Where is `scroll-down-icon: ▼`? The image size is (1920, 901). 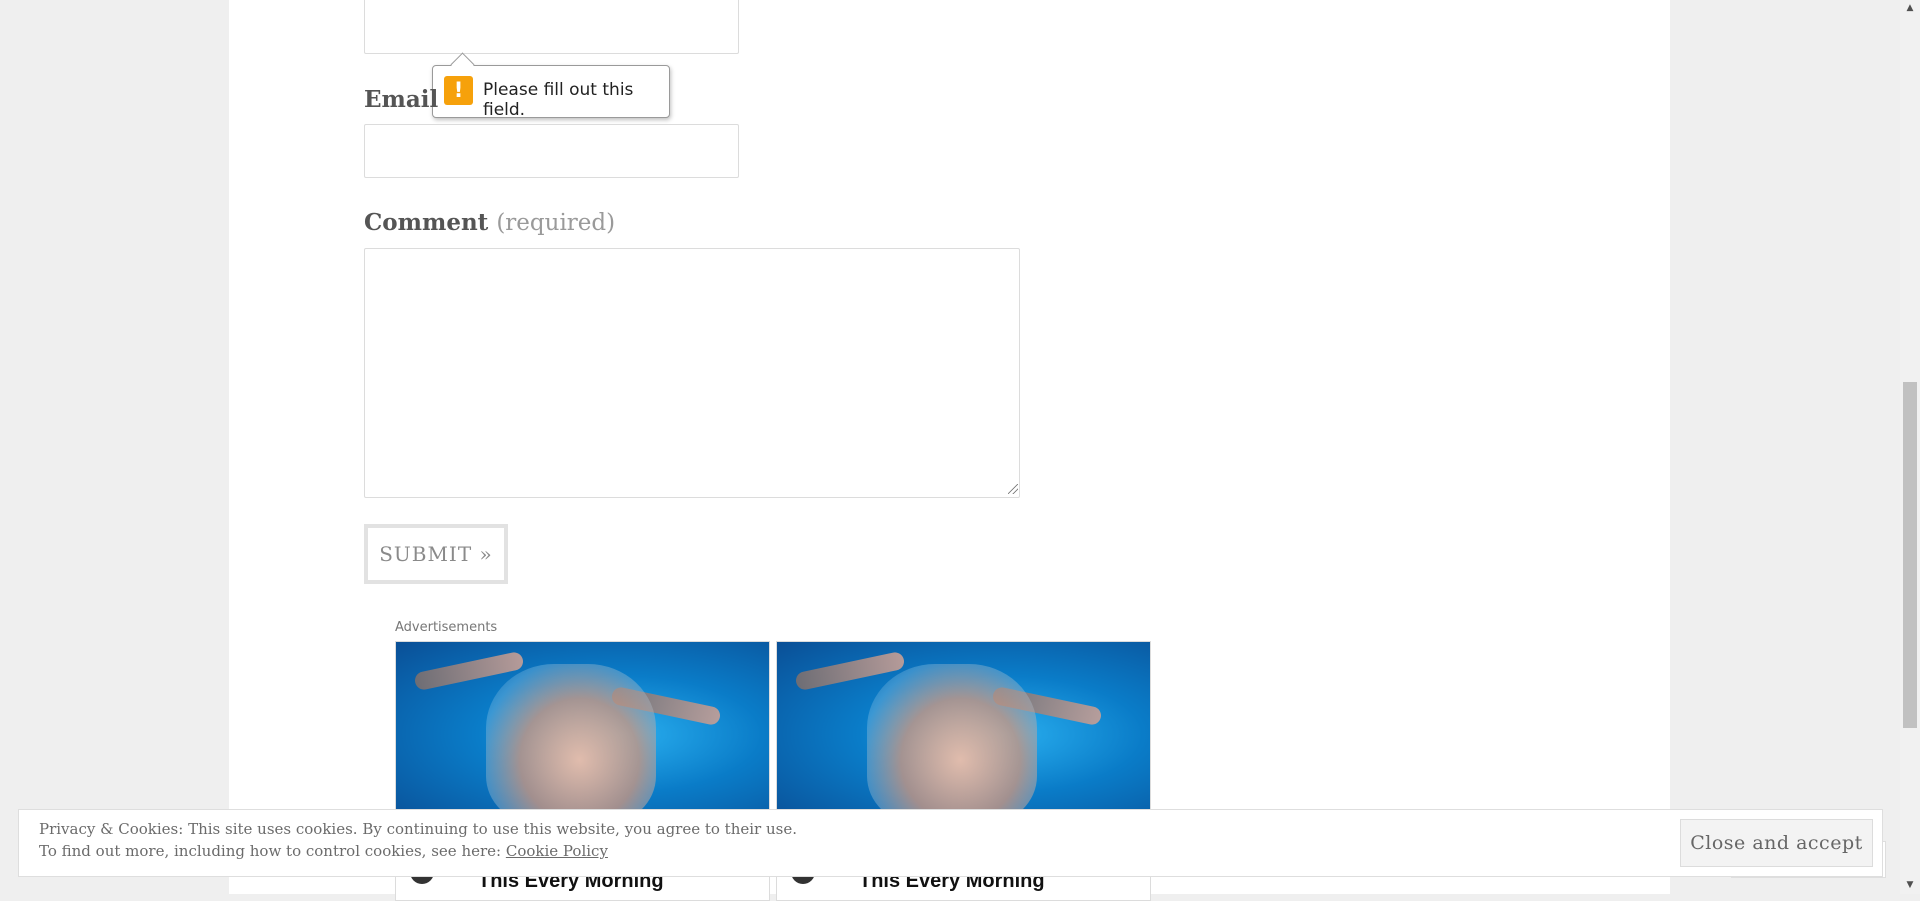 scroll-down-icon: ▼ is located at coordinates (1910, 885).